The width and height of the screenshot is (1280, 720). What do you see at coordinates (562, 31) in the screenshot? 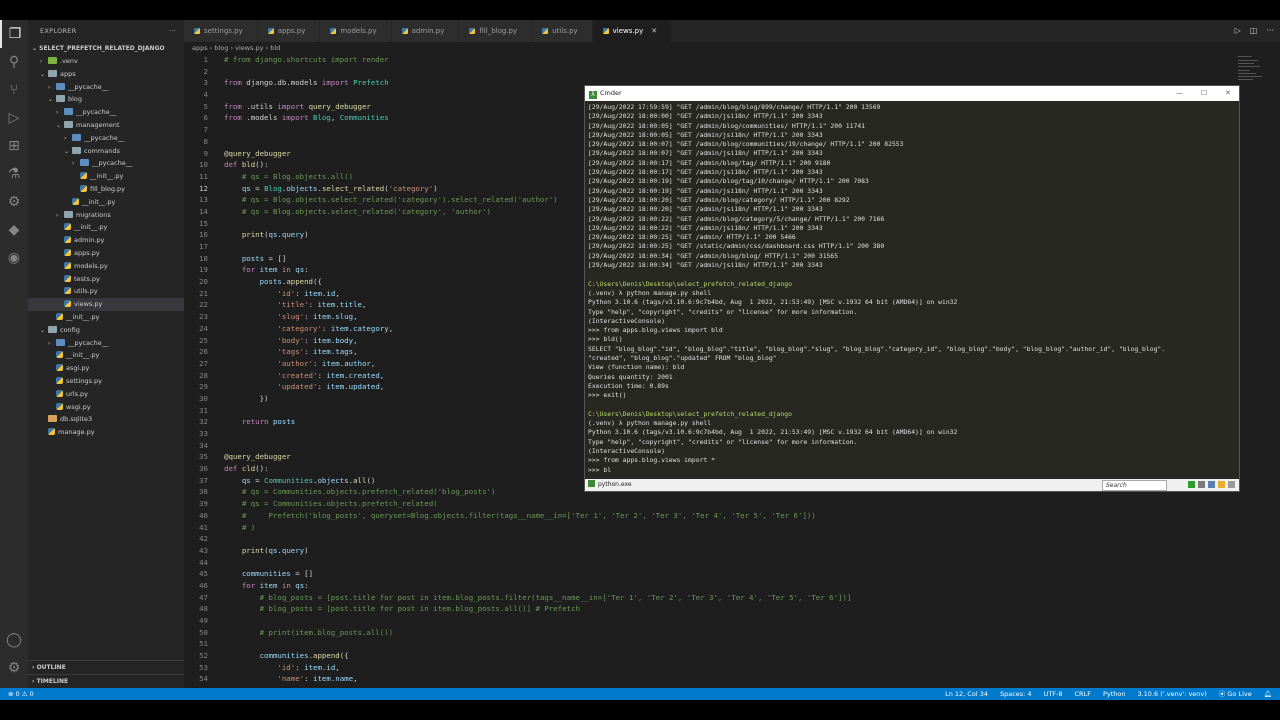
I see `tab-utils-py: utils.py` at bounding box center [562, 31].